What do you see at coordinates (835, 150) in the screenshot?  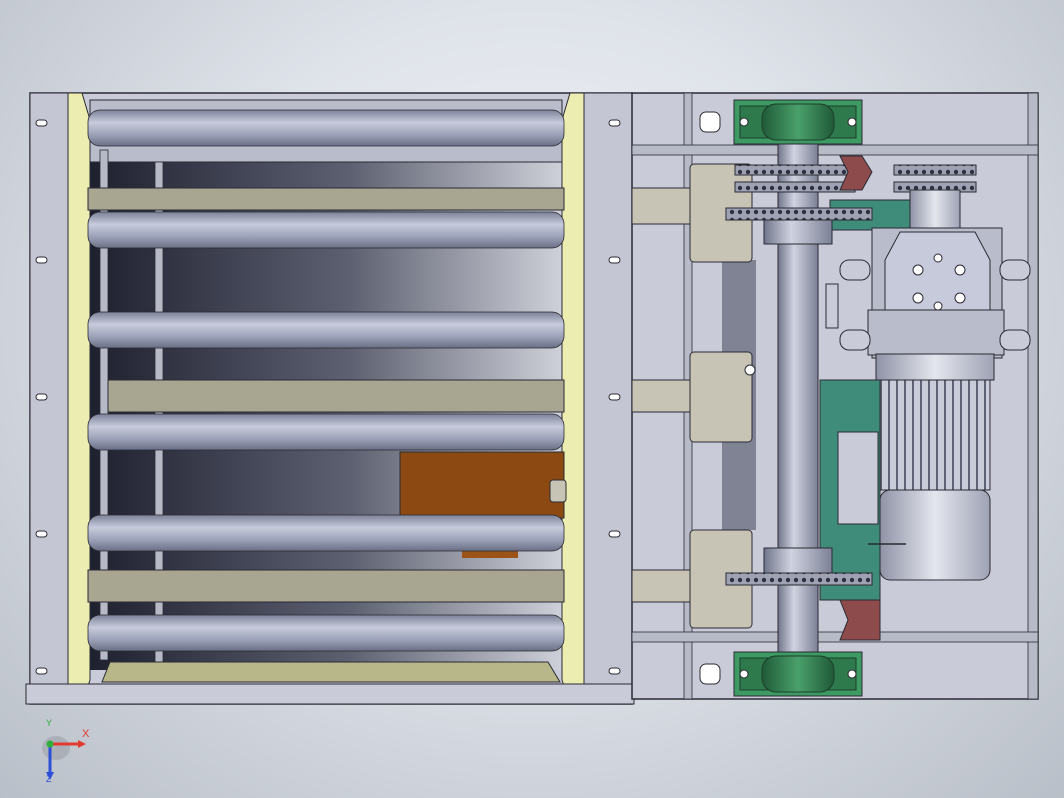 I see `drive-top-rail` at bounding box center [835, 150].